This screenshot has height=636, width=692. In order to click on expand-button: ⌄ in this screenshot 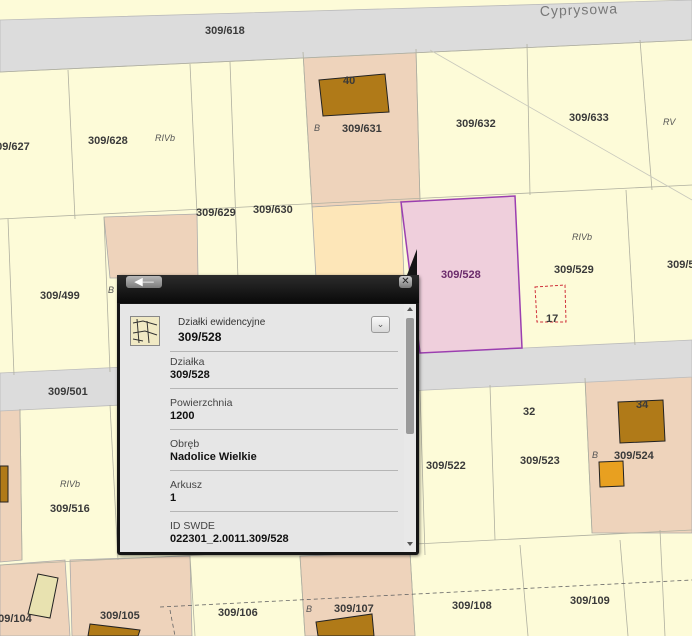, I will do `click(380, 324)`.